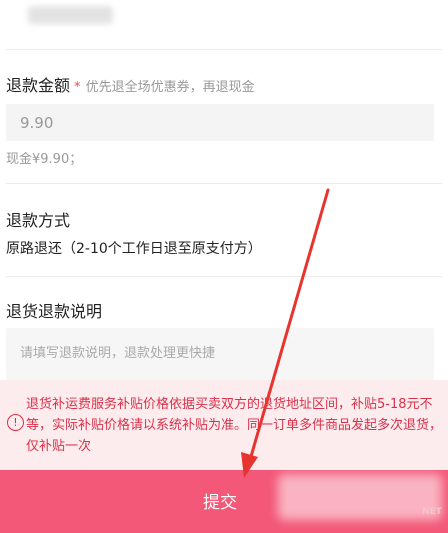 The image size is (448, 533). I want to click on refund-method-value: 原路退还（2-10个工作日退至原支付方）, so click(134, 248).